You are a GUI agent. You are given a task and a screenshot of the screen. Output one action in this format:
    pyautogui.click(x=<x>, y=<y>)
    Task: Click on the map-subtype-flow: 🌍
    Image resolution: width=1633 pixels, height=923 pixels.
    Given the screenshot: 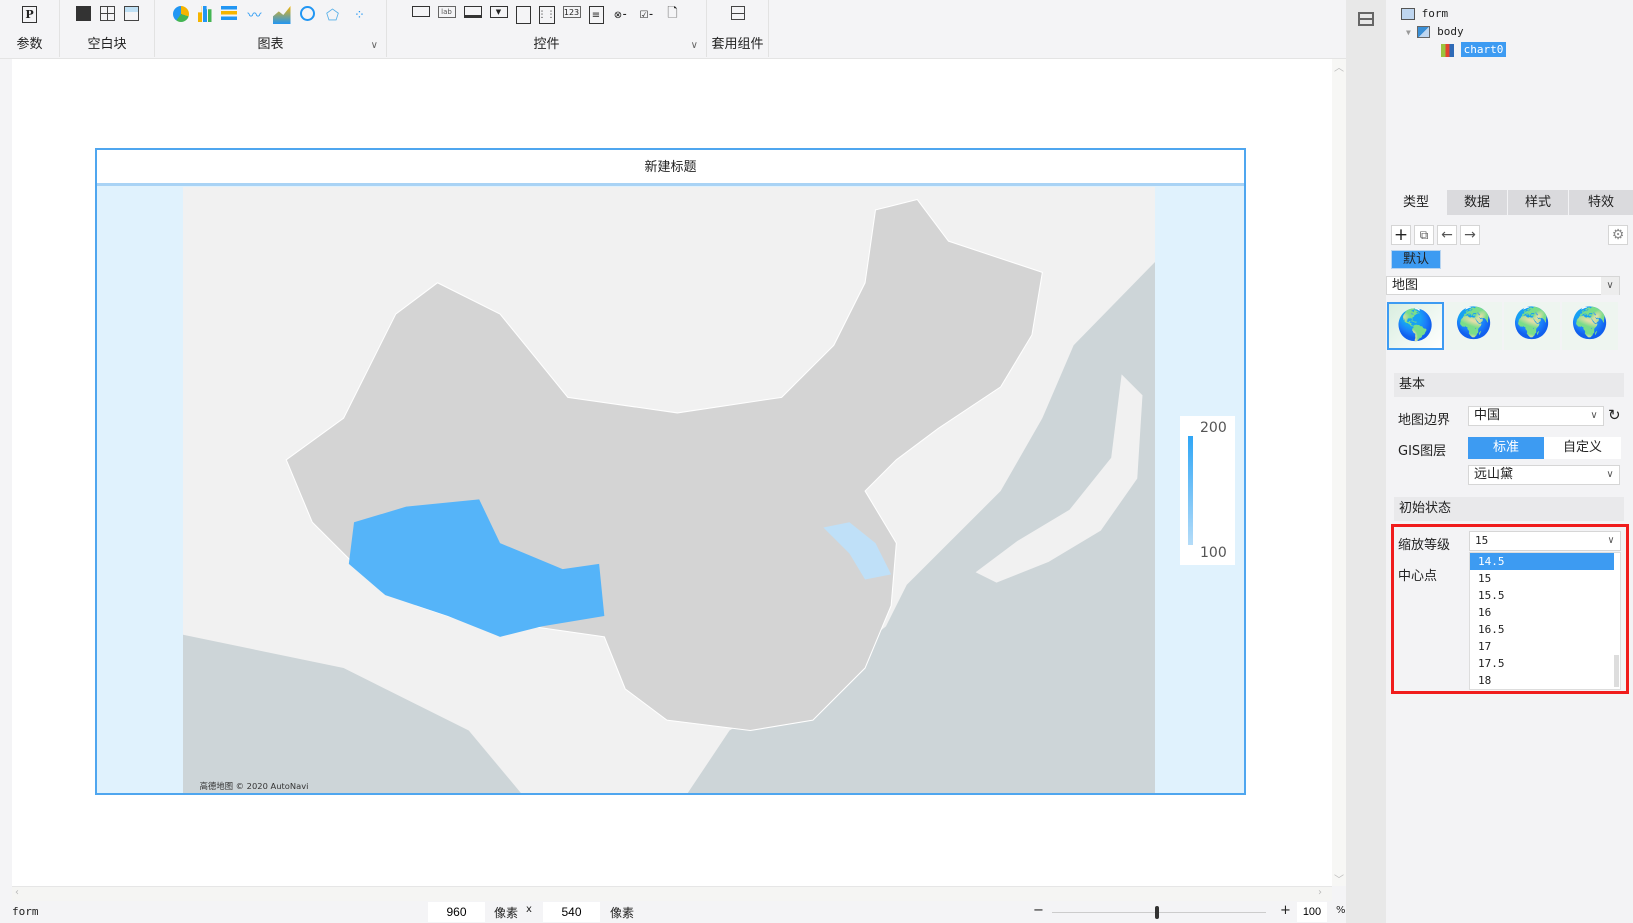 What is the action you would take?
    pyautogui.click(x=1532, y=326)
    